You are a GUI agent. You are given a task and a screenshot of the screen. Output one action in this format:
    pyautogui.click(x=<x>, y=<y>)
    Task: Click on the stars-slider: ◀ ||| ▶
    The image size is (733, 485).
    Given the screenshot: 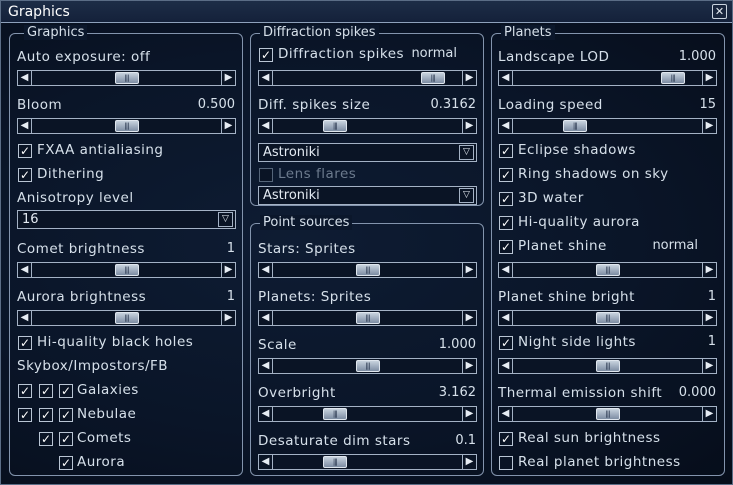 What is the action you would take?
    pyautogui.click(x=367, y=270)
    